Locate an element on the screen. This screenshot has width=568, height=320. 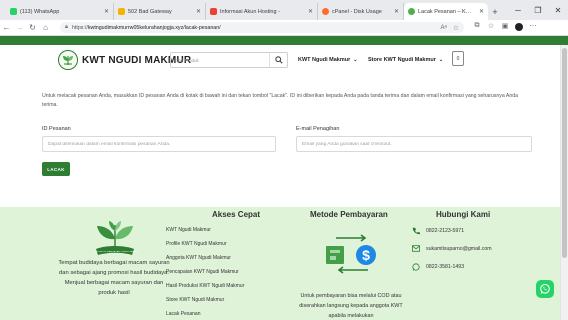
more-menu-icon: ⋯ is located at coordinates (533, 27).